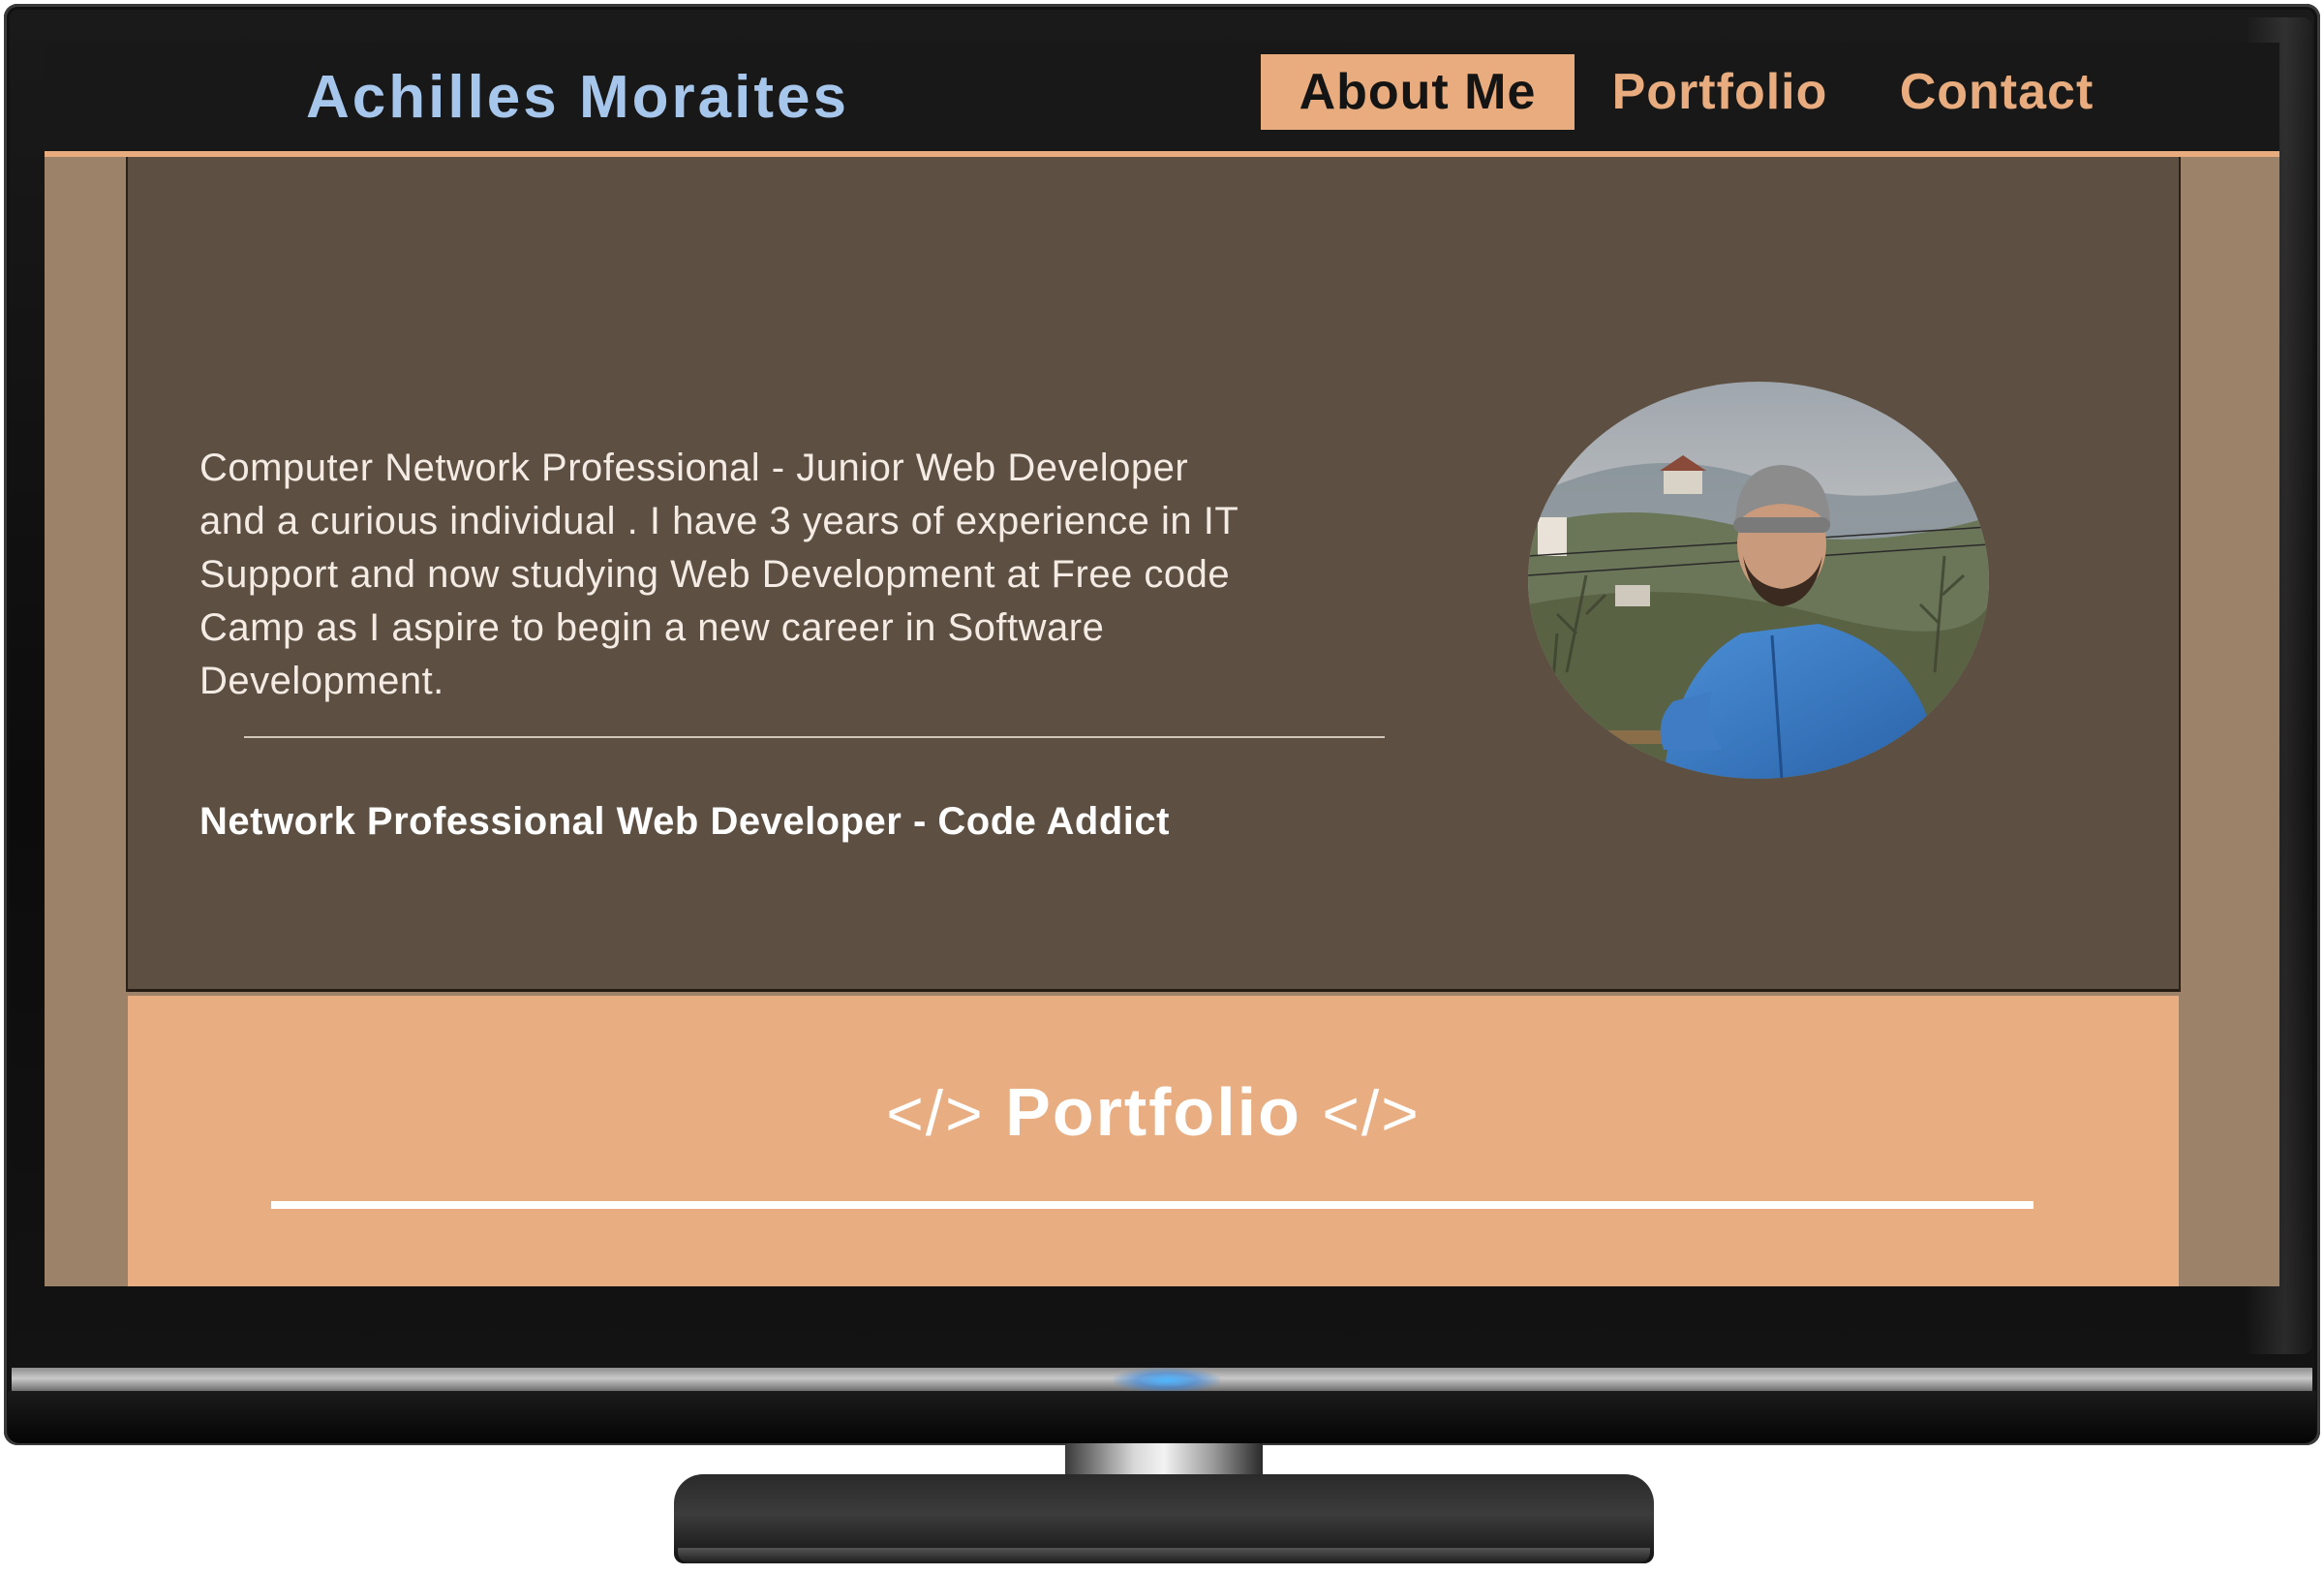 This screenshot has width=2324, height=1575. Describe the element at coordinates (1997, 92) in the screenshot. I see `nav-contact: Contact` at that location.